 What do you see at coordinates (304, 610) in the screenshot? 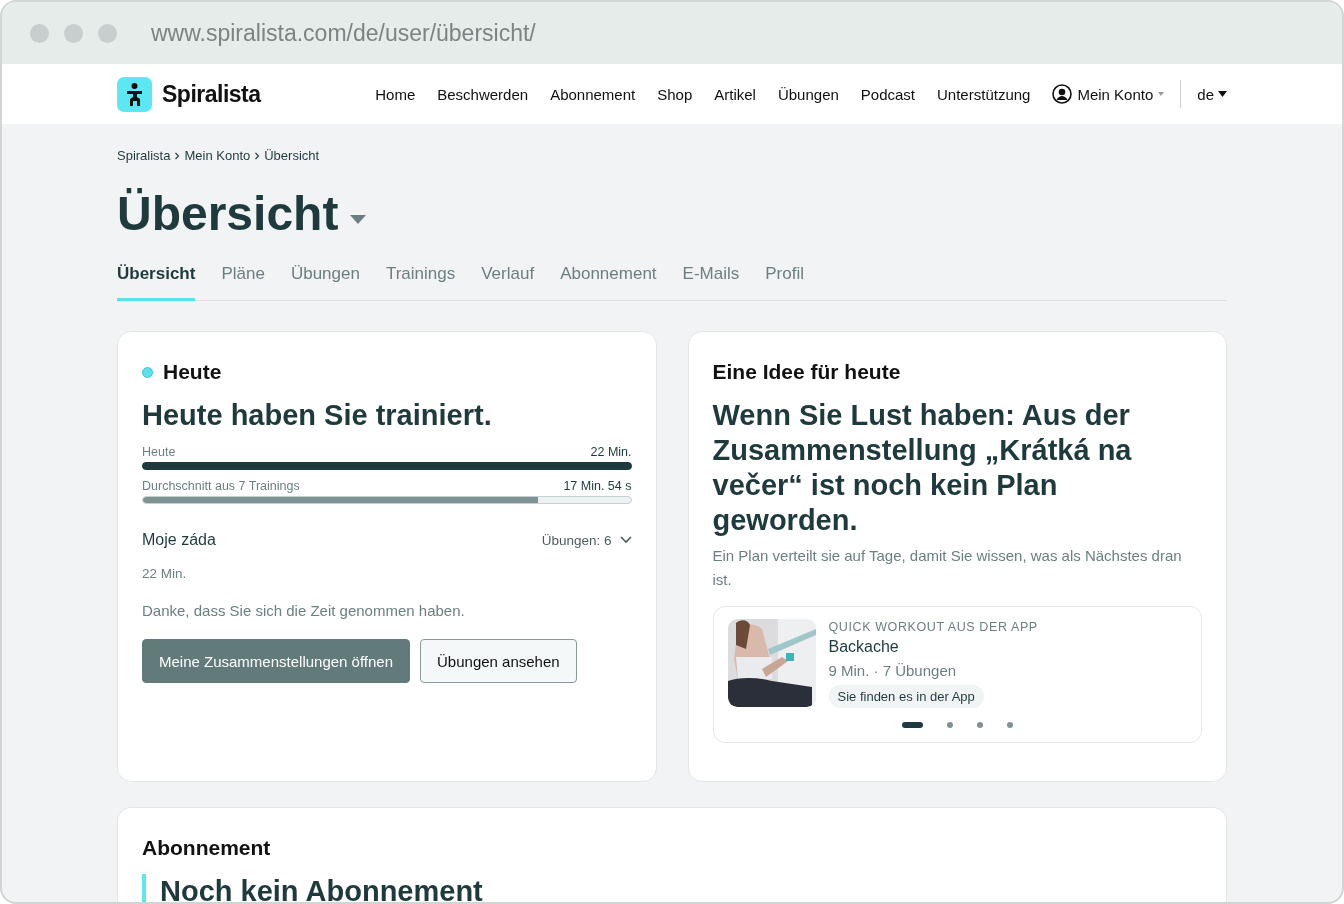
I see `thanks-message: Danke, dass Sie sich die Zeit genommen haben.` at bounding box center [304, 610].